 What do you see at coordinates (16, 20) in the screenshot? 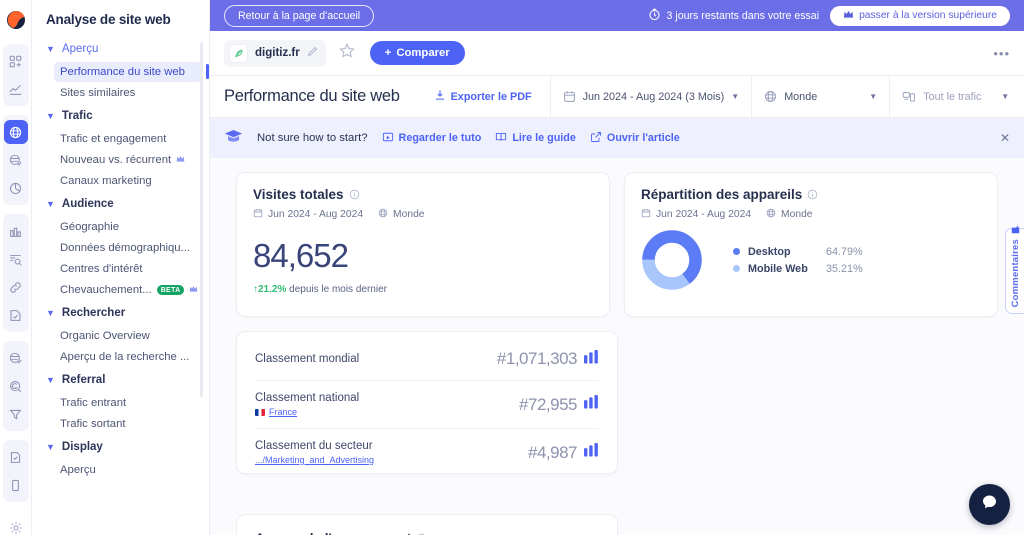
I see `semrush-logo-icon` at bounding box center [16, 20].